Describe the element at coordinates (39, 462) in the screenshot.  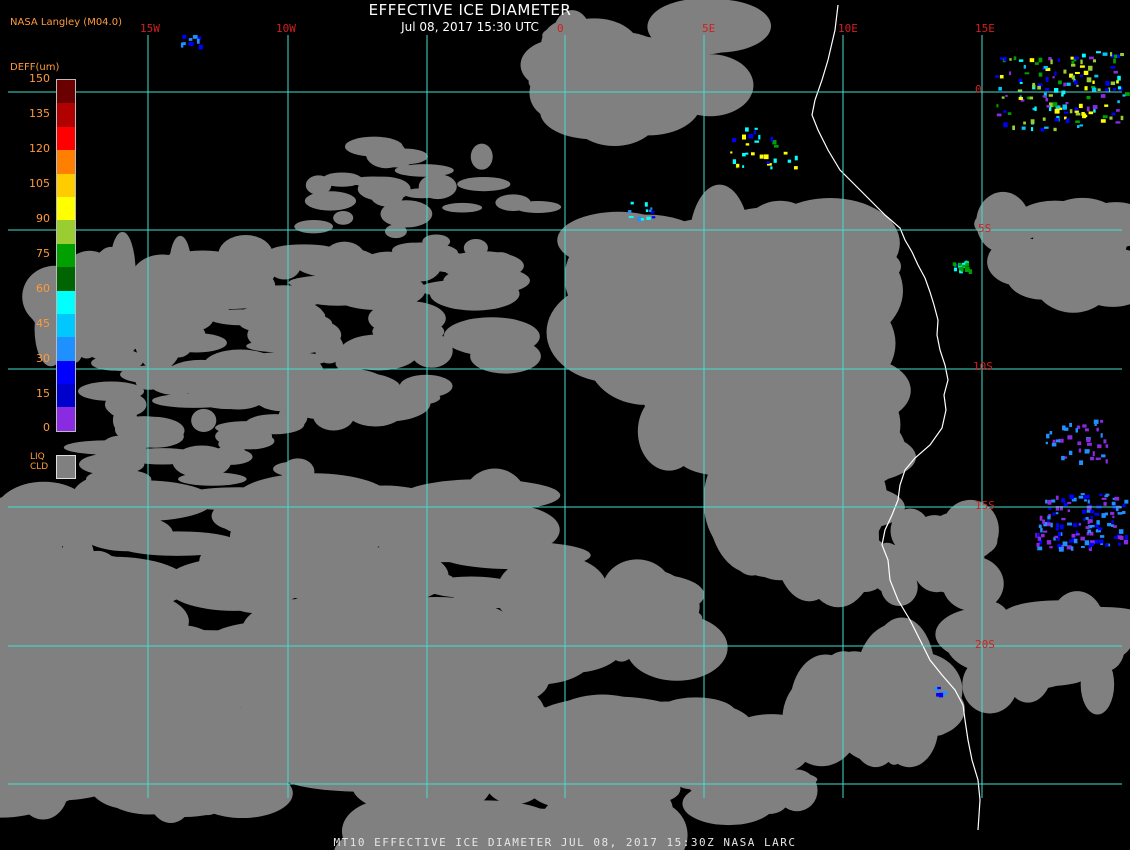
I see `liquid-cloud-label: LIQ CLD` at that location.